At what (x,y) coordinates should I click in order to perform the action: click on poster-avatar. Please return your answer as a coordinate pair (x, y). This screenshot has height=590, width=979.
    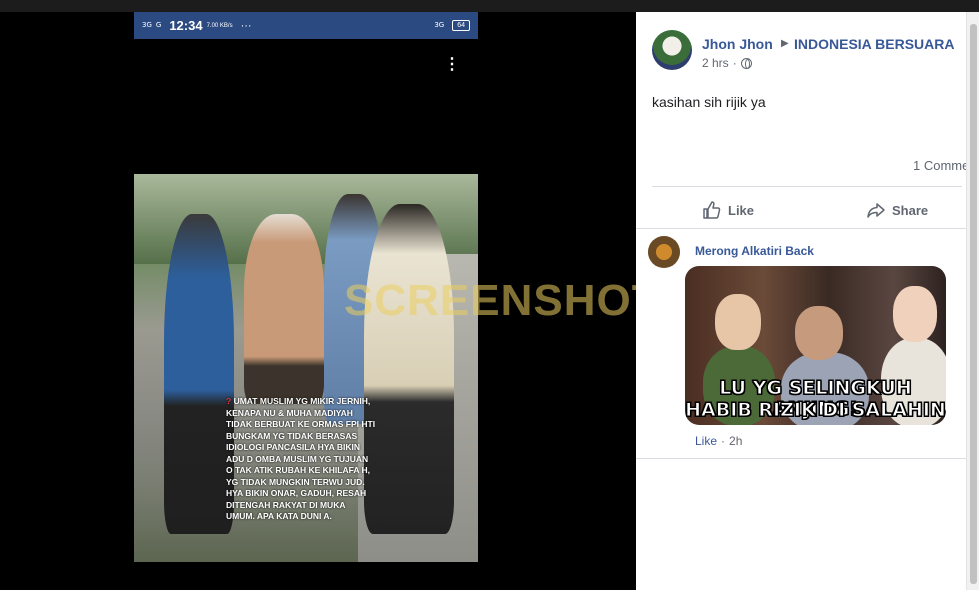
    Looking at the image, I should click on (672, 50).